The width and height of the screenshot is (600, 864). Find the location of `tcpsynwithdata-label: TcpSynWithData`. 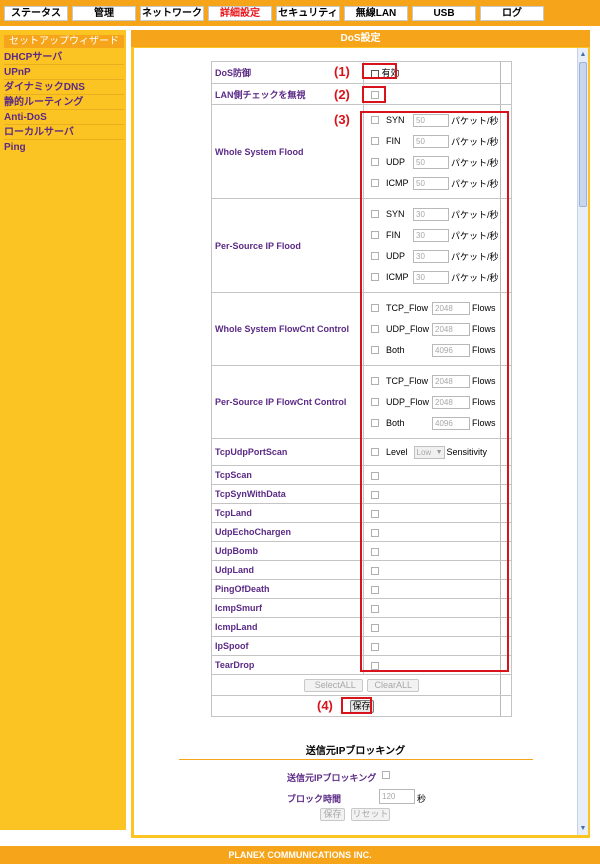

tcpsynwithdata-label: TcpSynWithData is located at coordinates (287, 494).